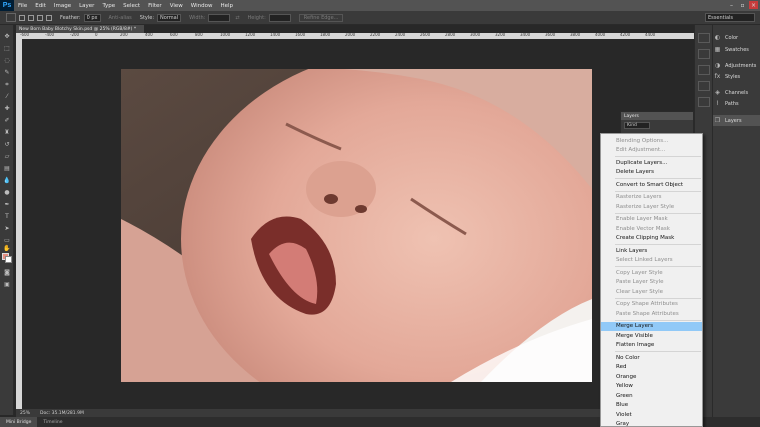 The image size is (760, 427). Describe the element at coordinates (92, 17) in the screenshot. I see `feather-input: 0 px` at that location.